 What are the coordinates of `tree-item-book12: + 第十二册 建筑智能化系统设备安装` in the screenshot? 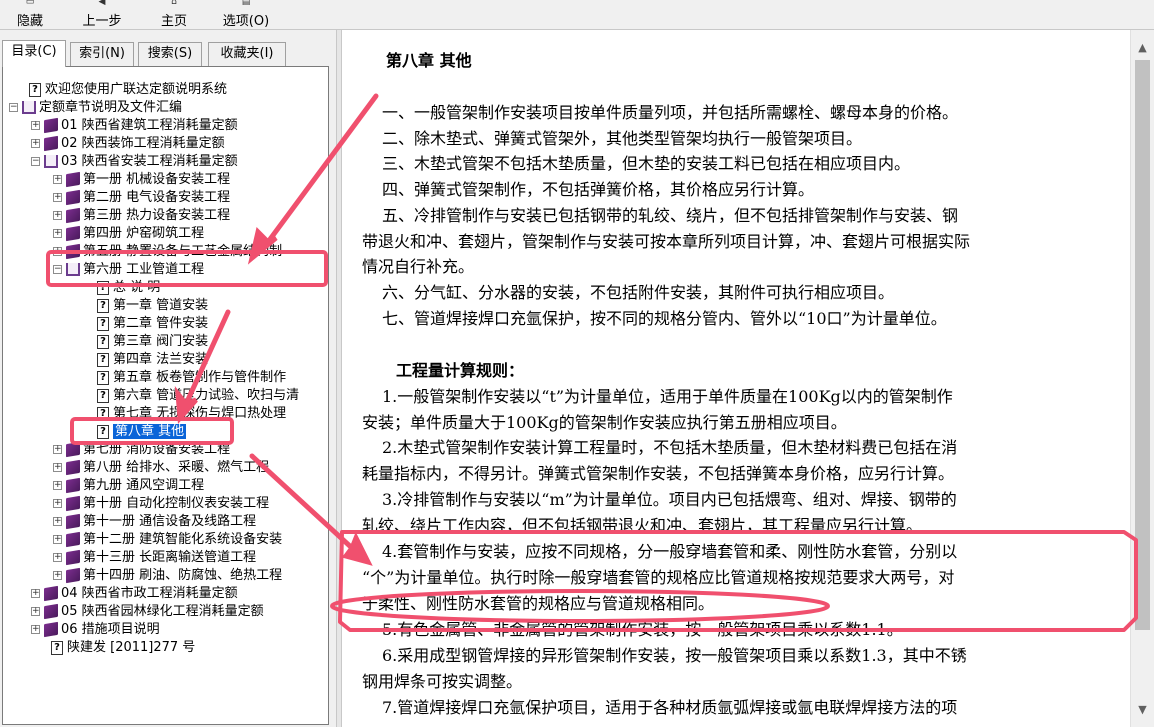 It's located at (167, 540).